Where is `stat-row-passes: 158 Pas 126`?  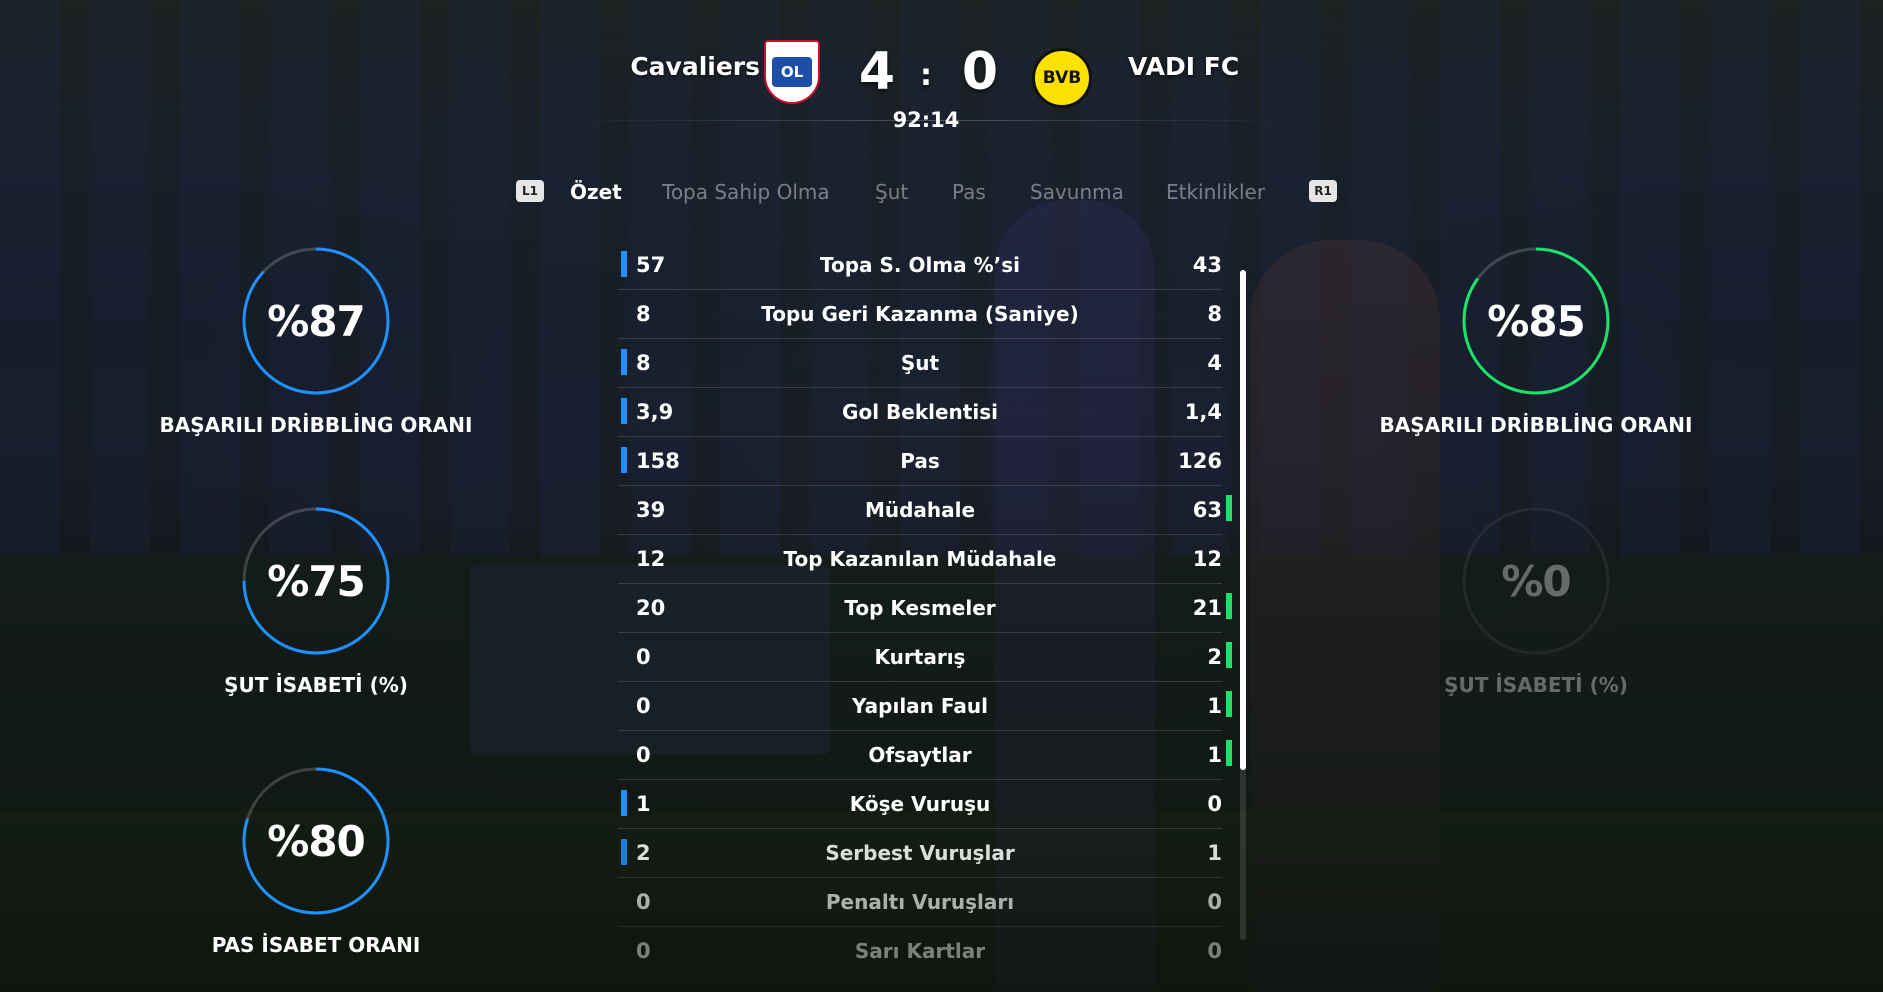 stat-row-passes: 158 Pas 126 is located at coordinates (920, 461).